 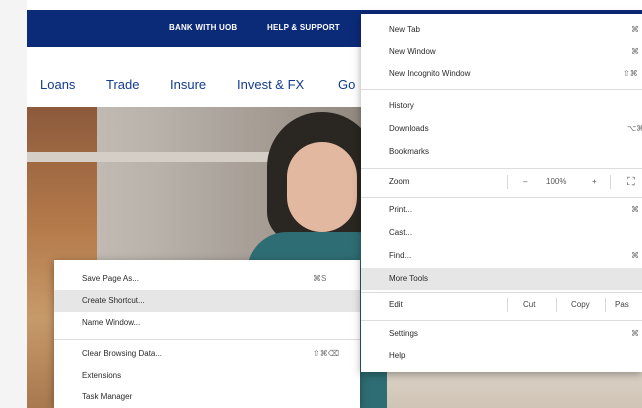 I want to click on menu-item-label: Downloads, so click(x=409, y=128).